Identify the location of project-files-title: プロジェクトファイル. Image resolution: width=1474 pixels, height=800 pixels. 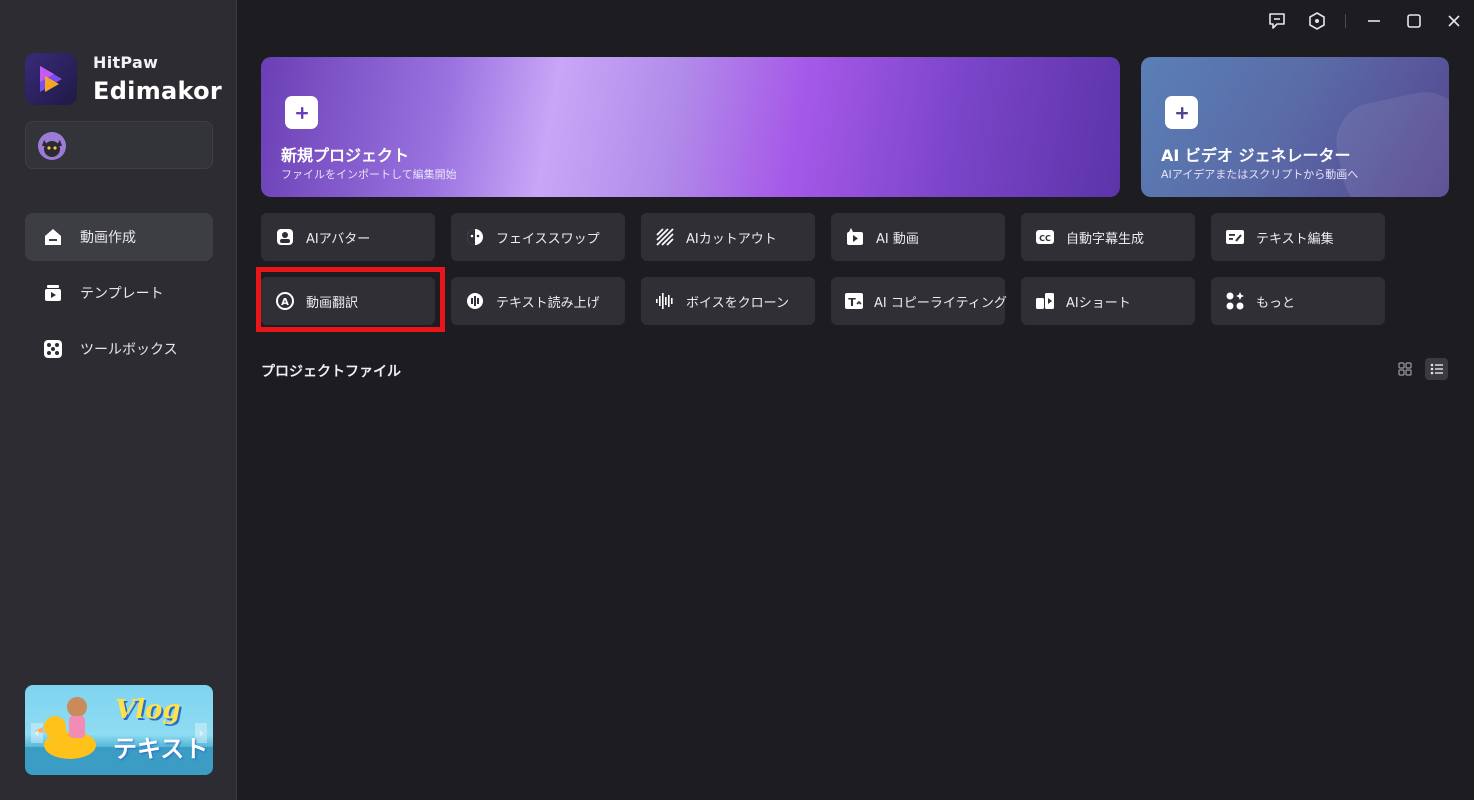
(331, 372).